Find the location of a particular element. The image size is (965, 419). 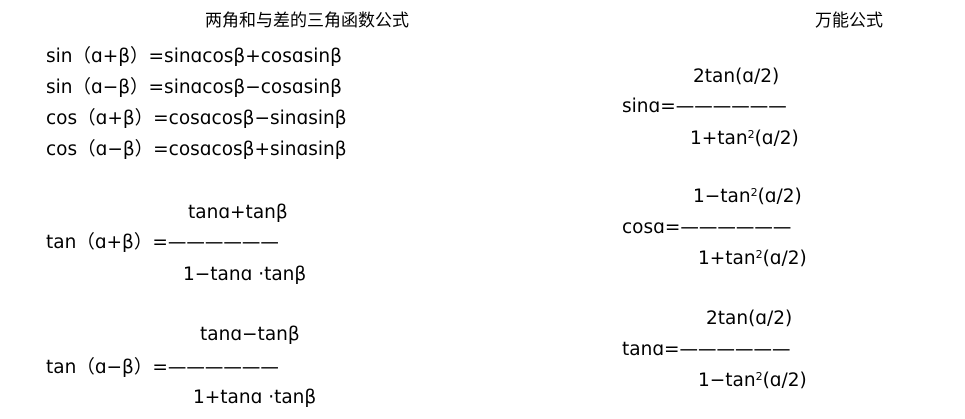

sin-sum-formula: sin（ɑ+β）=sinɑcosβ+cosɑsinβ is located at coordinates (194, 56).